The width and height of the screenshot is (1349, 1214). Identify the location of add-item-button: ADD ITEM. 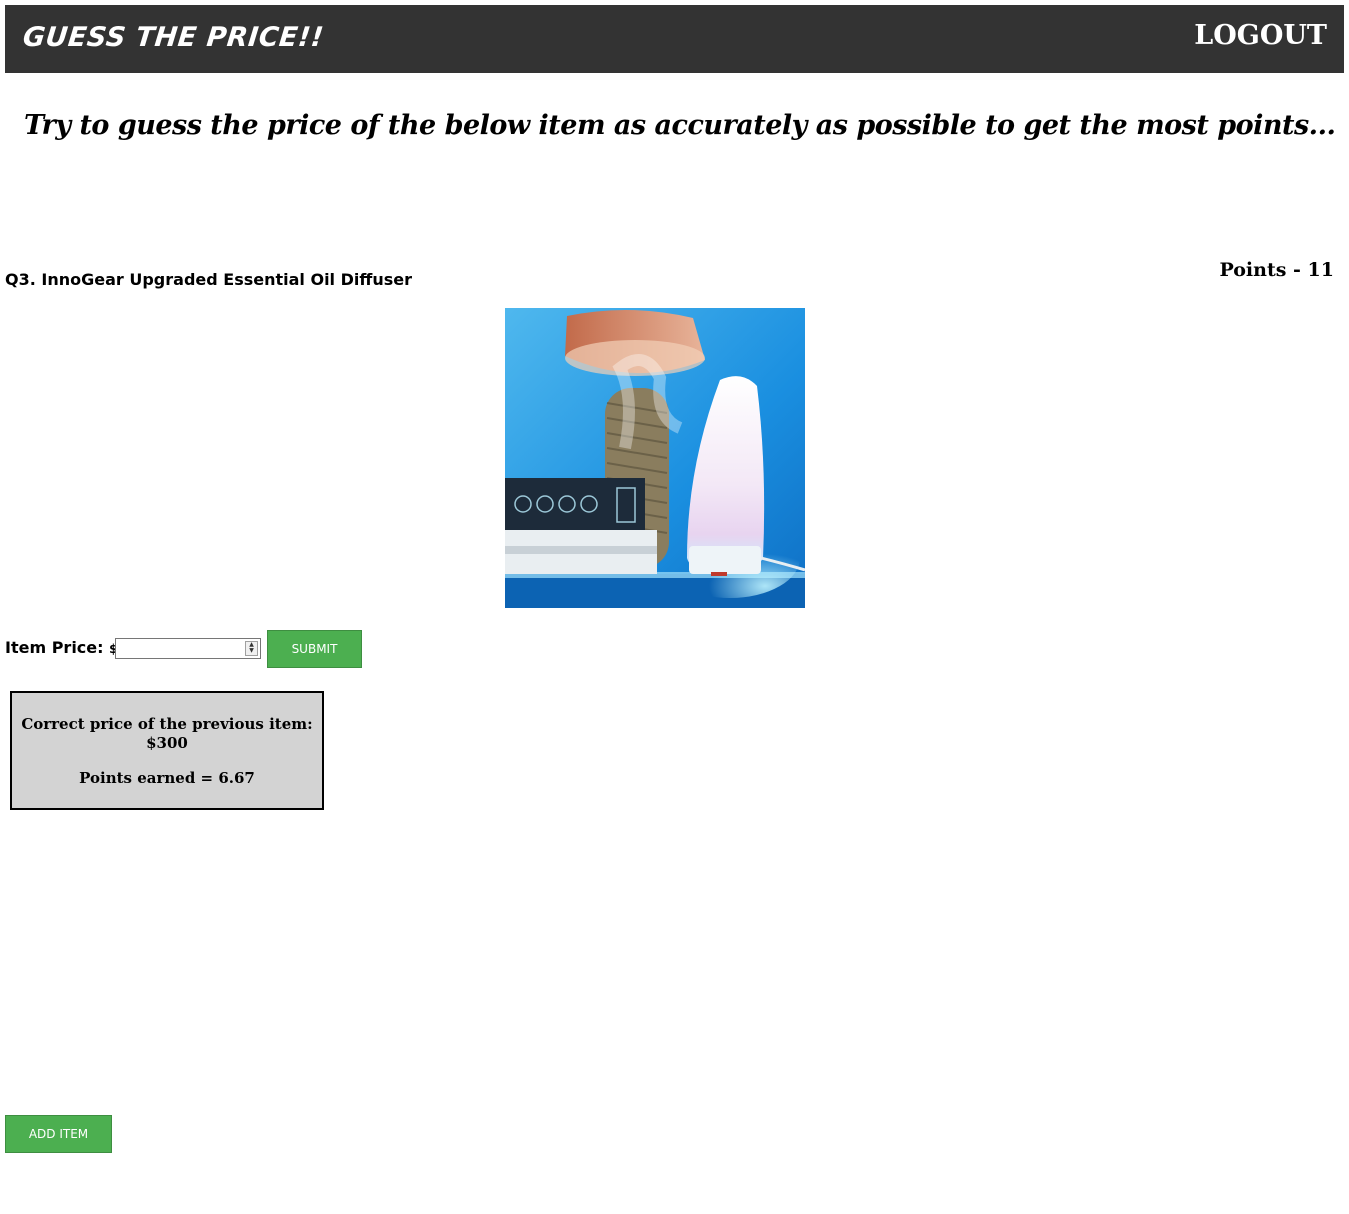
(58, 1134).